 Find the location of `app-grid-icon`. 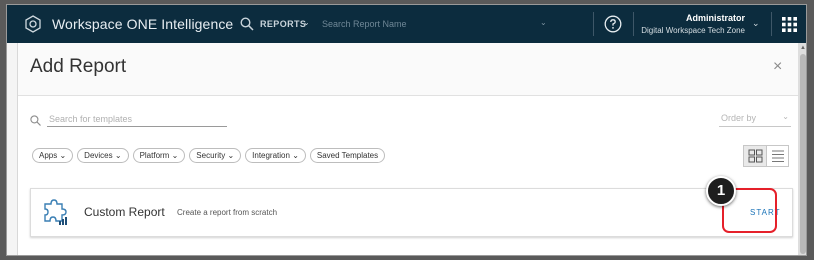

app-grid-icon is located at coordinates (789, 24).